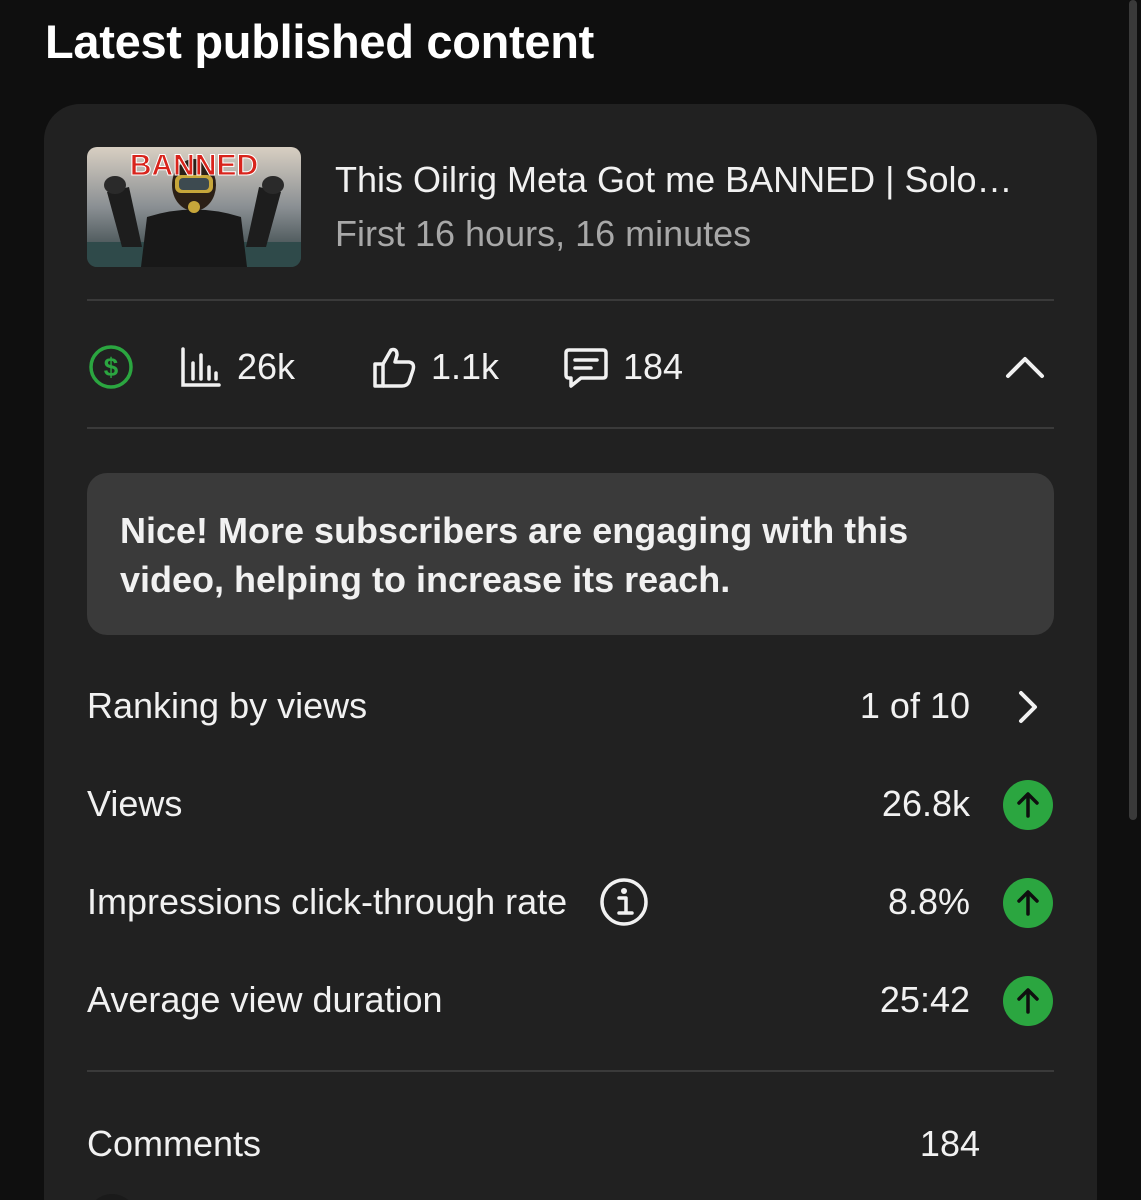 The image size is (1141, 1200). Describe the element at coordinates (928, 901) in the screenshot. I see `metric-value: 8.8%` at that location.